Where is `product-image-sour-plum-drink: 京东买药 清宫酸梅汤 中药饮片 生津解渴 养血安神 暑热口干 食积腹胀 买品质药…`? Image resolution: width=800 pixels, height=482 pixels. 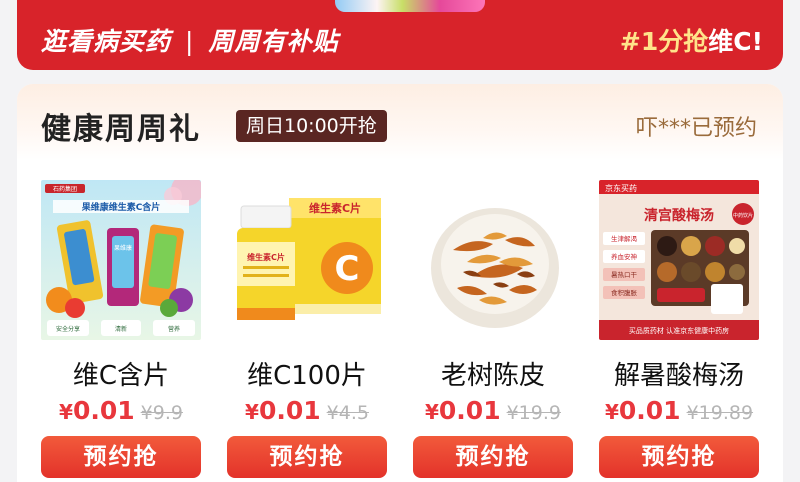
product-image-sour-plum-drink: 京东买药 清宫酸梅汤 中药饮片 生津解渴 养血安神 暑热口干 食积腹胀 买品质药… is located at coordinates (679, 260).